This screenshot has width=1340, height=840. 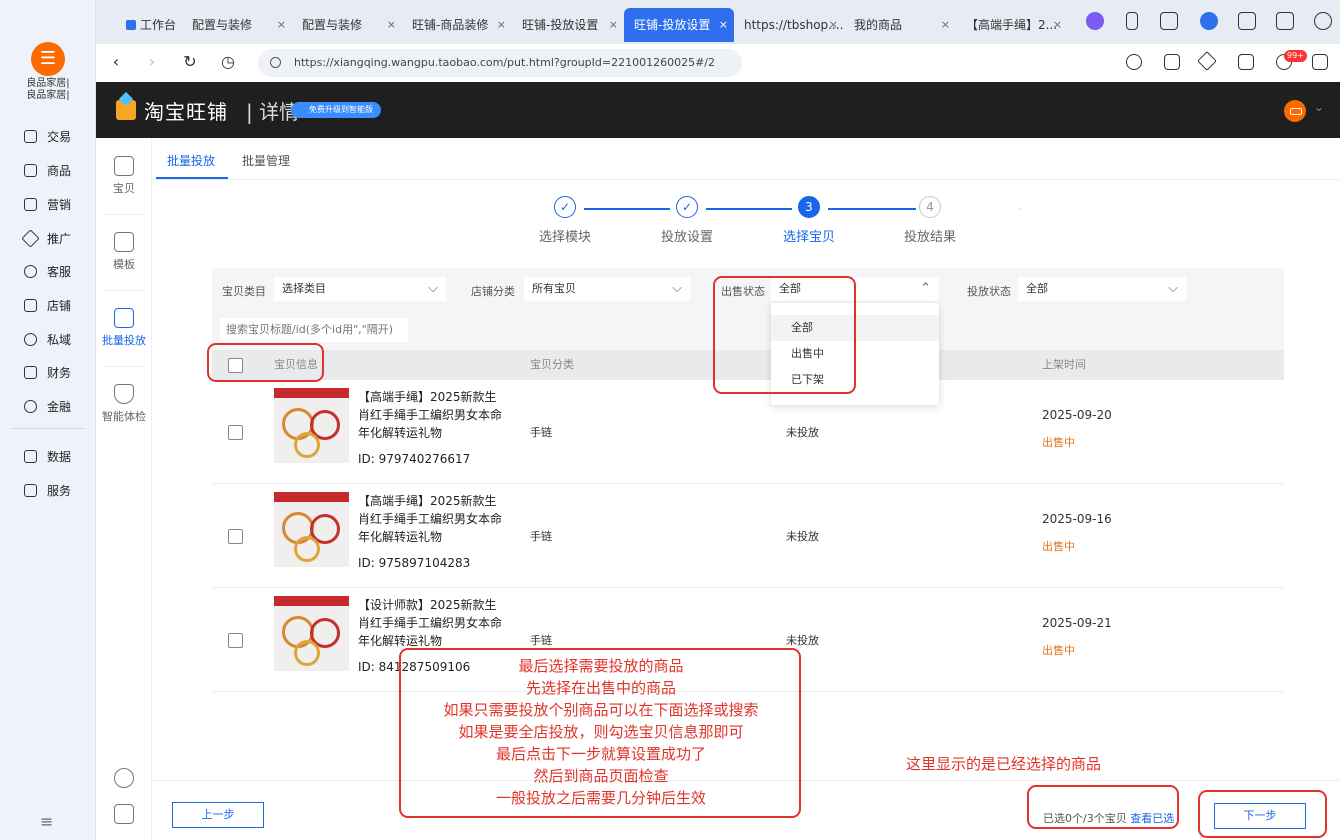 I want to click on history-button: ◷, so click(x=228, y=62).